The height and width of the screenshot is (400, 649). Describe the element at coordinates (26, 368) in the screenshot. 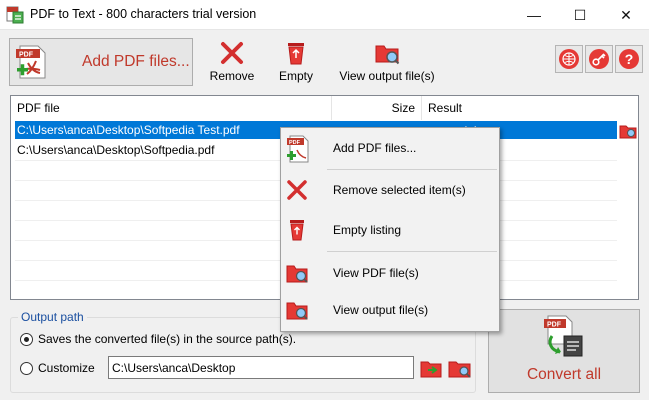

I see `customize-radio` at that location.